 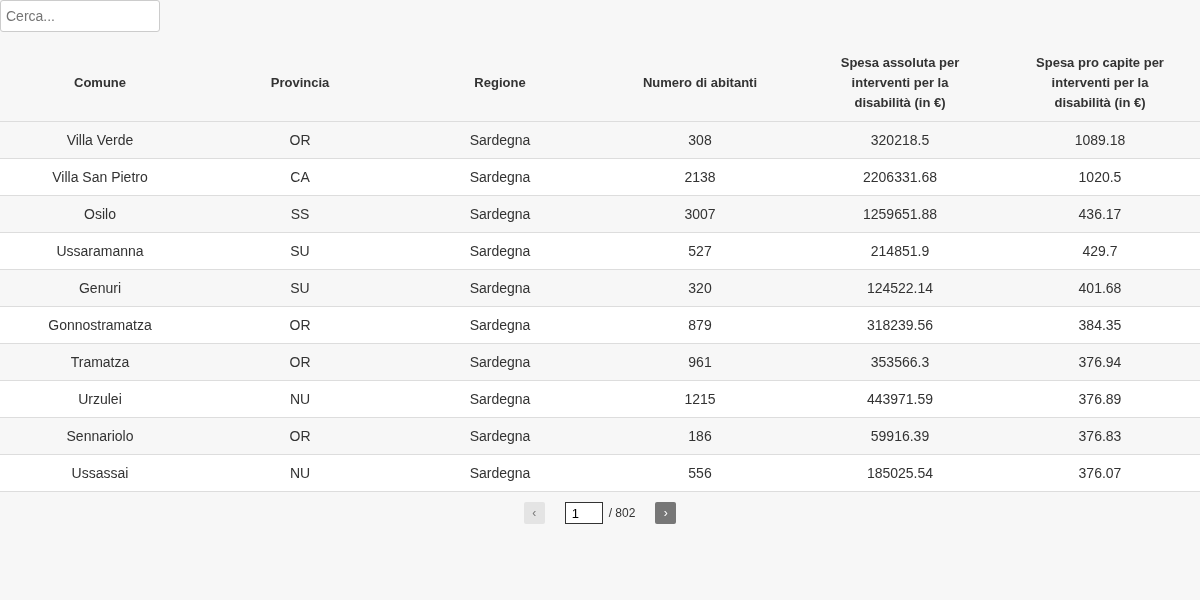 I want to click on column-header: Regione, so click(x=500, y=83).